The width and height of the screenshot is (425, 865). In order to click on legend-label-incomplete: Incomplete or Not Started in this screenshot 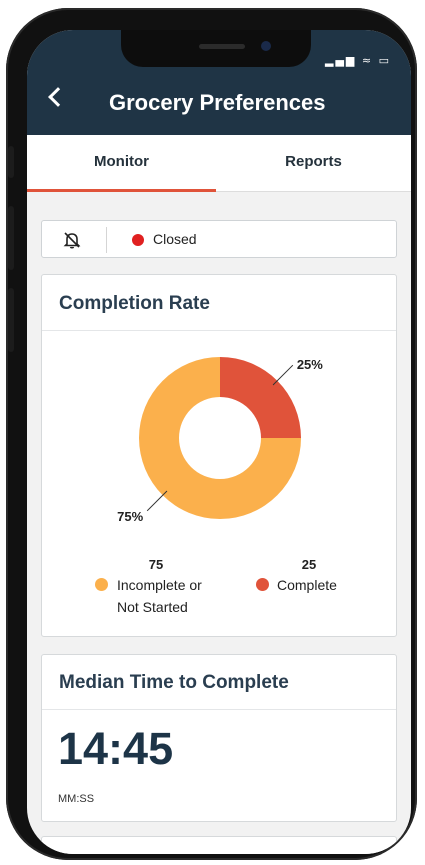, I will do `click(159, 596)`.